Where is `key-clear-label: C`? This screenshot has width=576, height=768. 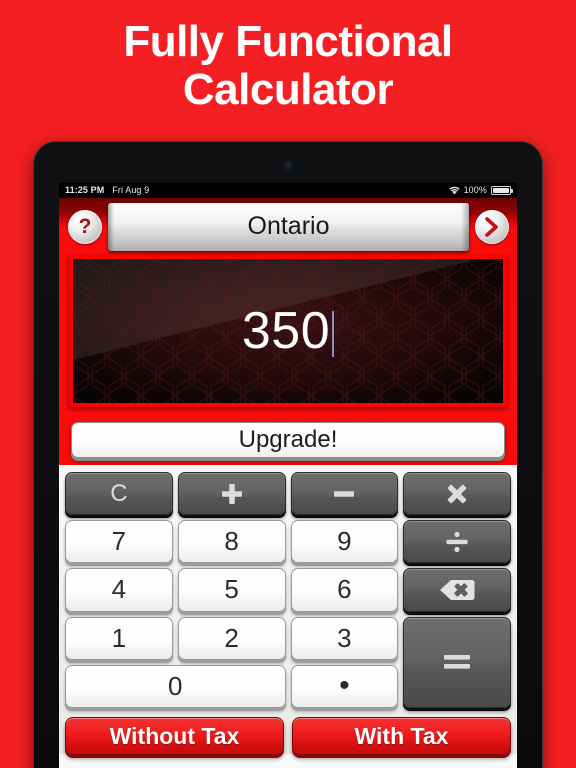
key-clear-label: C is located at coordinates (119, 493).